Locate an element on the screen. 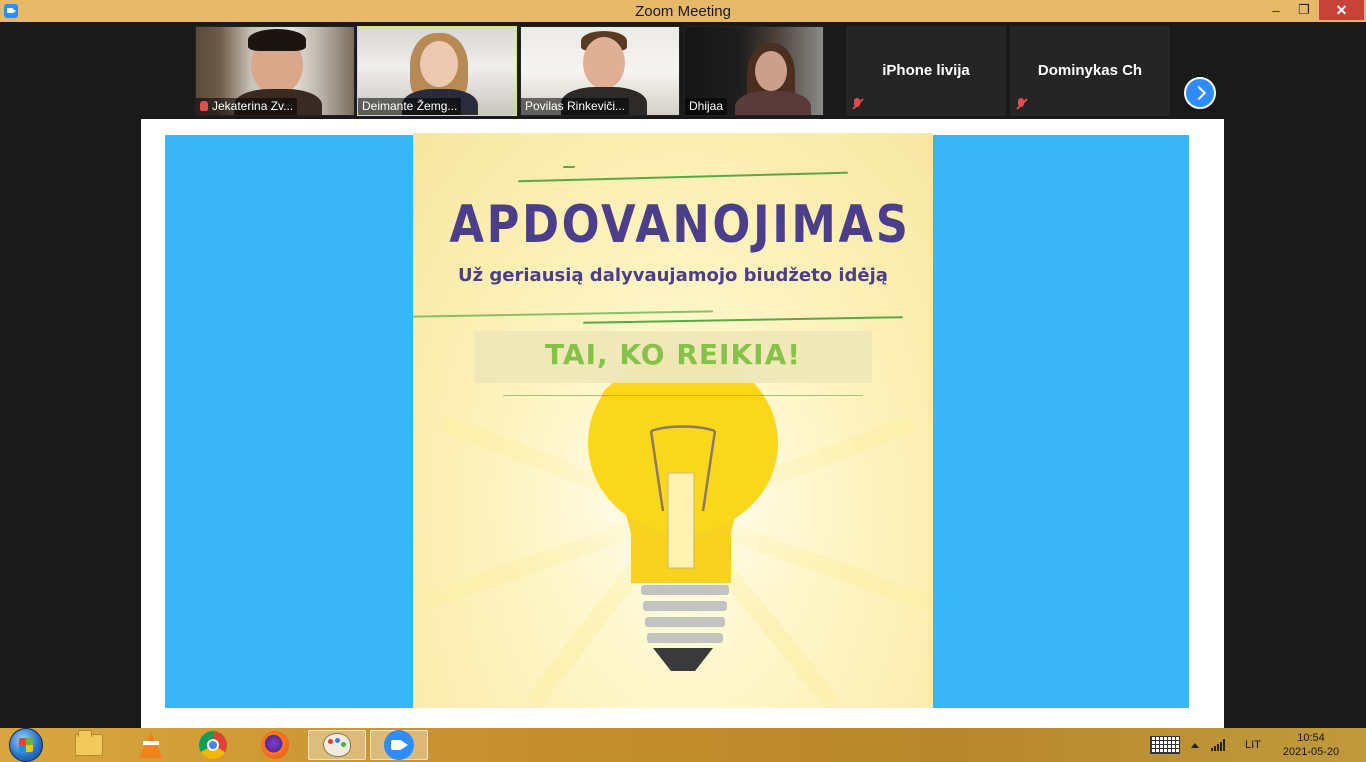 The width and height of the screenshot is (1366, 762). taskbar-firefox is located at coordinates (275, 745).